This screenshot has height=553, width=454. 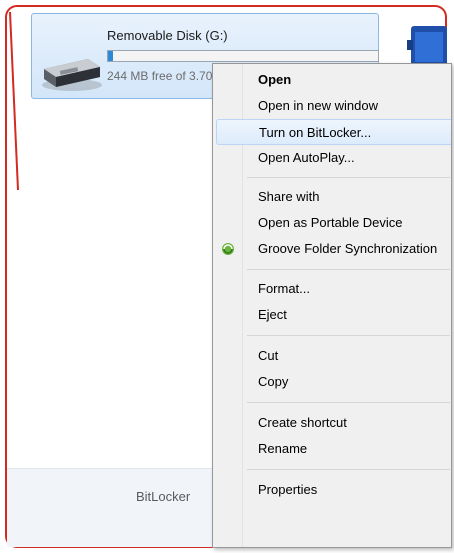 What do you see at coordinates (289, 196) in the screenshot?
I see `menu-item-label: Share with` at bounding box center [289, 196].